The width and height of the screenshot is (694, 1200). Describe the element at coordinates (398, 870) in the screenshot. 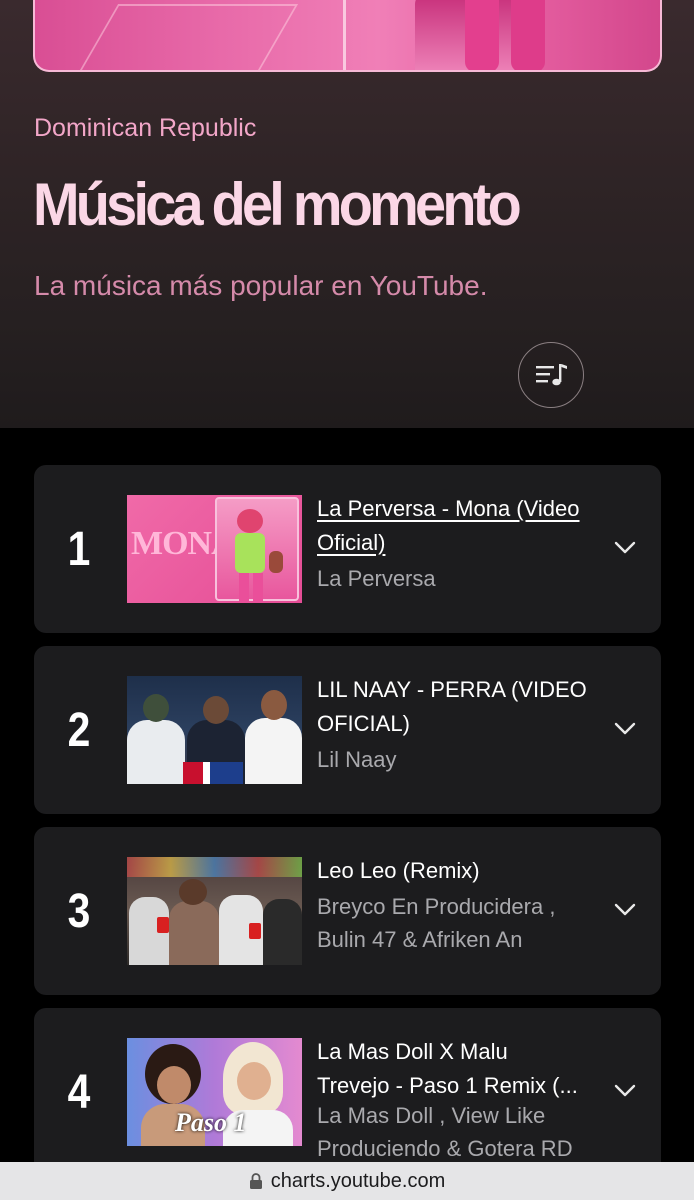

I see `song-title-line: Leo Leo (Remix)` at that location.